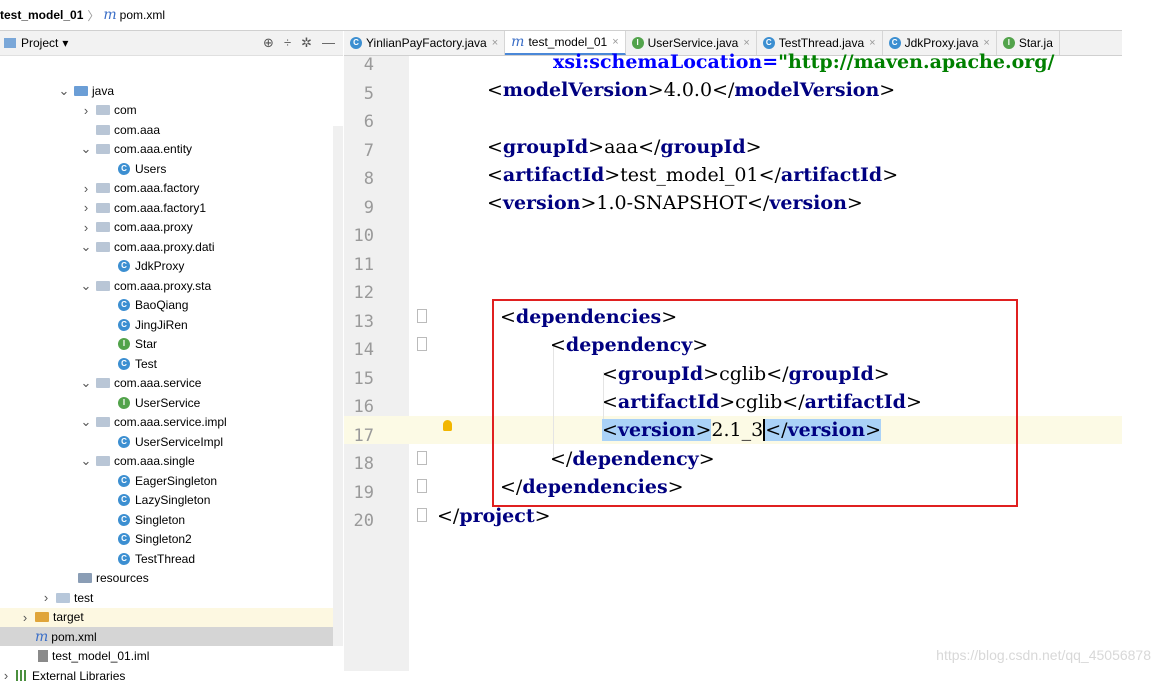 Image resolution: width=1161 pixels, height=685 pixels. What do you see at coordinates (368, 93) in the screenshot?
I see `line-number: 5` at bounding box center [368, 93].